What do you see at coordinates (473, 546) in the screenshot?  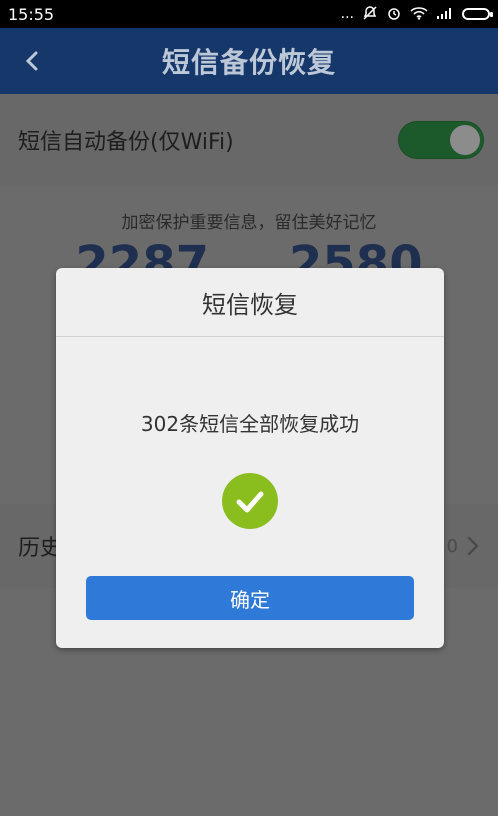 I see `chevron-right-icon` at bounding box center [473, 546].